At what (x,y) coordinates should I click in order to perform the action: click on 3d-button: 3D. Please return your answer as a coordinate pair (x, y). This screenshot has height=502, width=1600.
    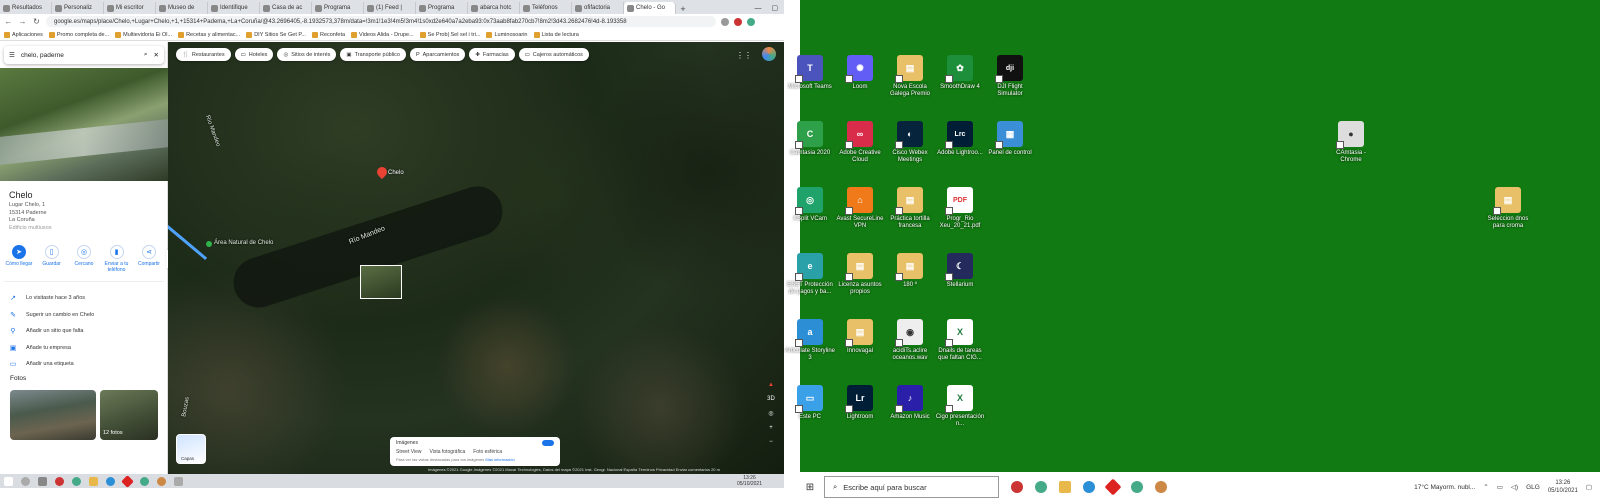
    Looking at the image, I should click on (771, 399).